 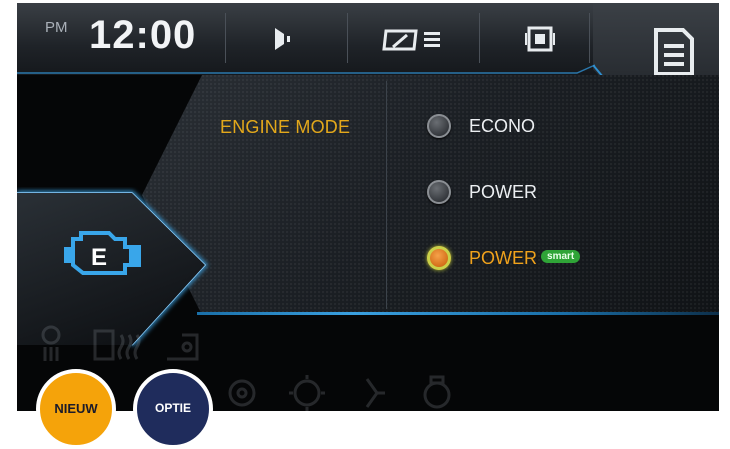 I want to click on smart-badge: smart, so click(x=561, y=256).